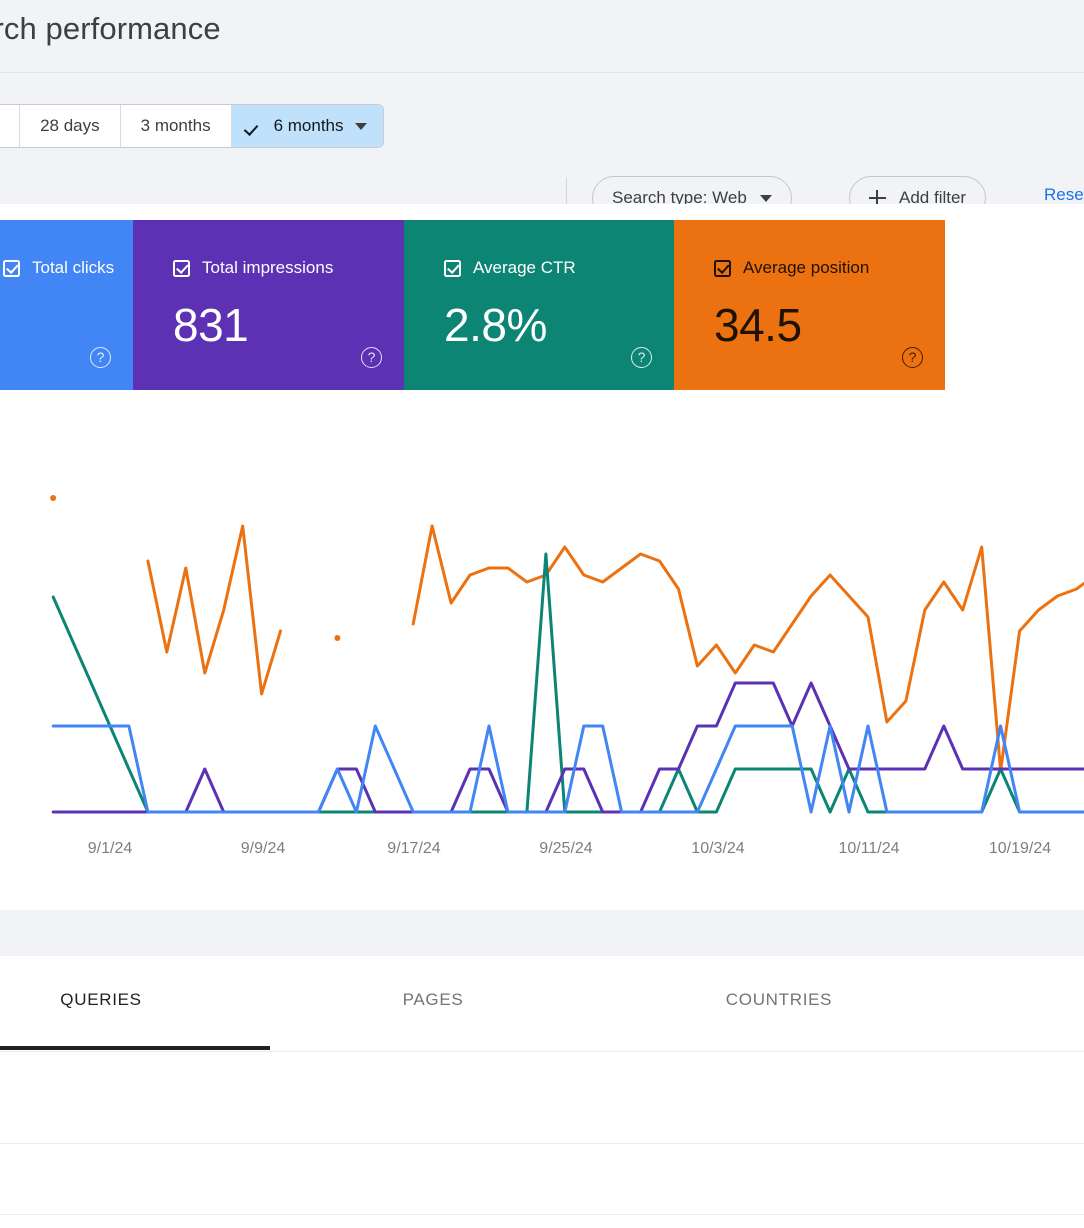 This screenshot has height=1228, width=1084. I want to click on x-axis-tick-label: 10/3/24, so click(718, 848).